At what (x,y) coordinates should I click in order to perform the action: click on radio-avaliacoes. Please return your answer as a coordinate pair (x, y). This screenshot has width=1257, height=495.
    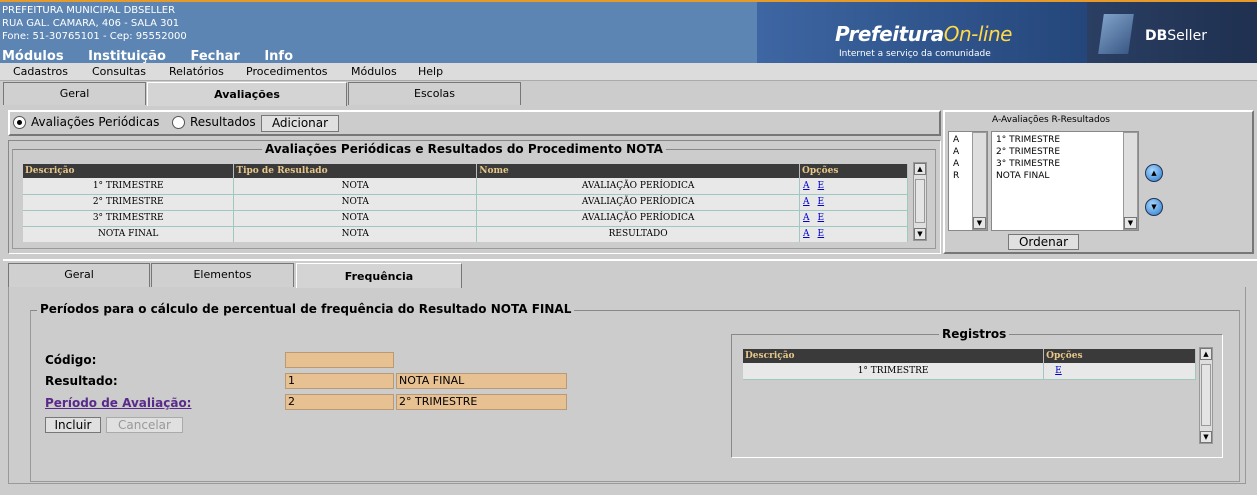
    Looking at the image, I should click on (19, 122).